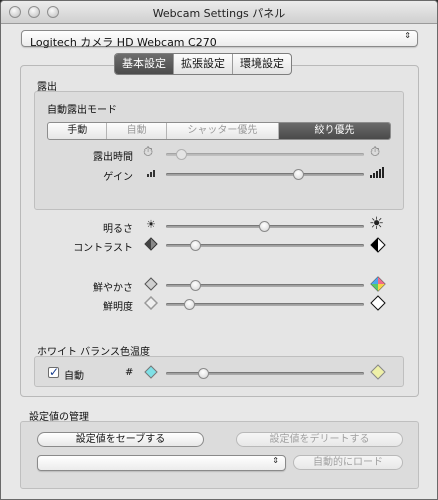 This screenshot has height=500, width=438. I want to click on mode-shutter-priority: シャッター優先, so click(223, 131).